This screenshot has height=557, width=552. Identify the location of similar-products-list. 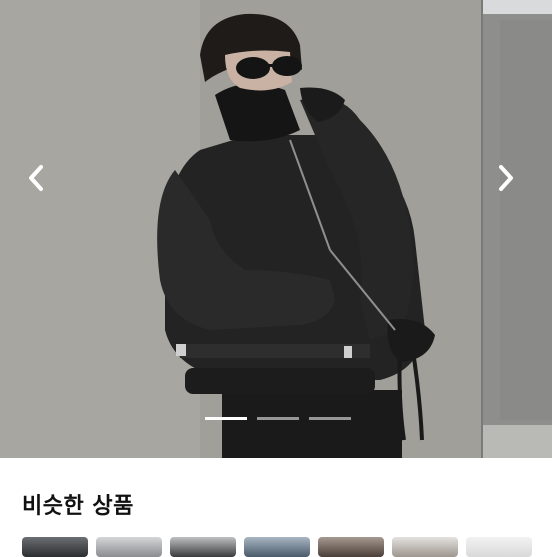
(277, 547).